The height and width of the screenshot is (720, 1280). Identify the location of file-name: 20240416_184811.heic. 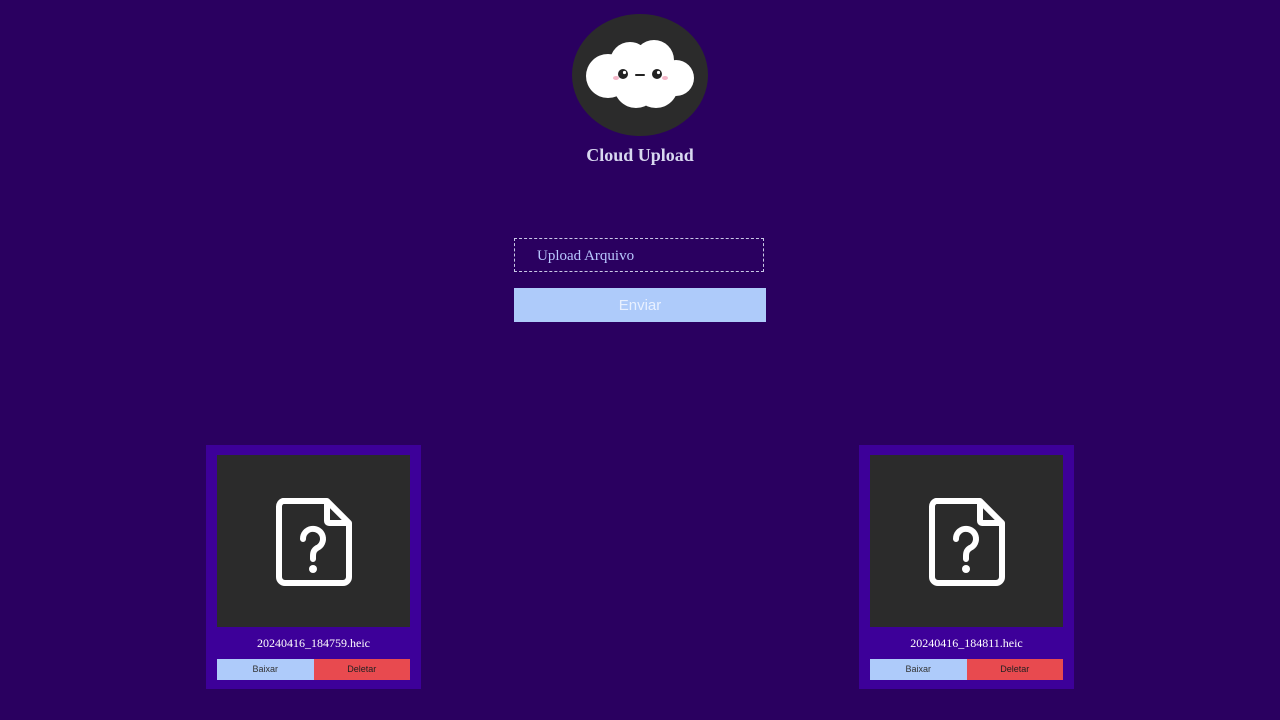
(966, 643).